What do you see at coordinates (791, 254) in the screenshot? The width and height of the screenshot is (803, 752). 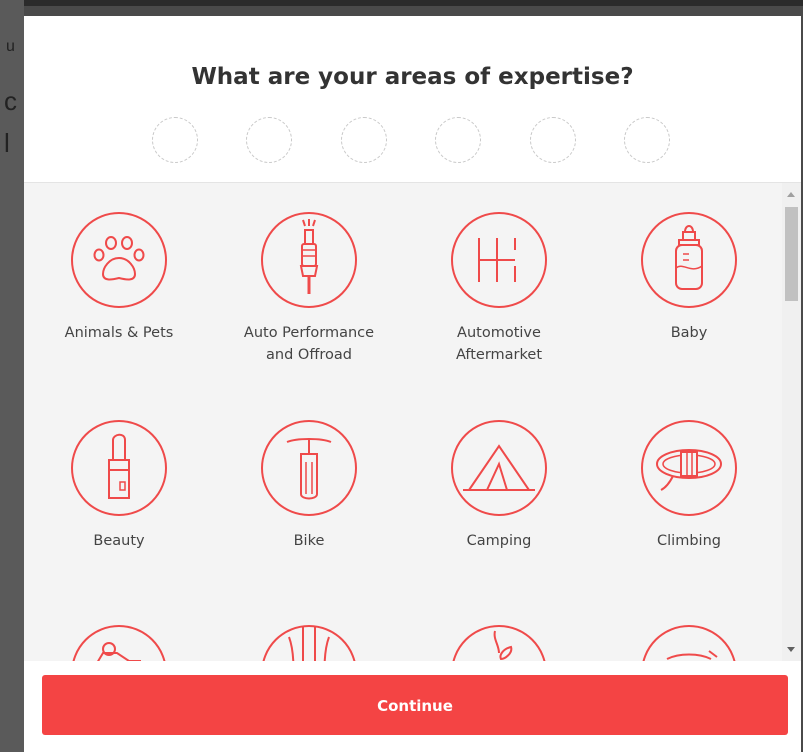 I see `scrollbar-thumb` at bounding box center [791, 254].